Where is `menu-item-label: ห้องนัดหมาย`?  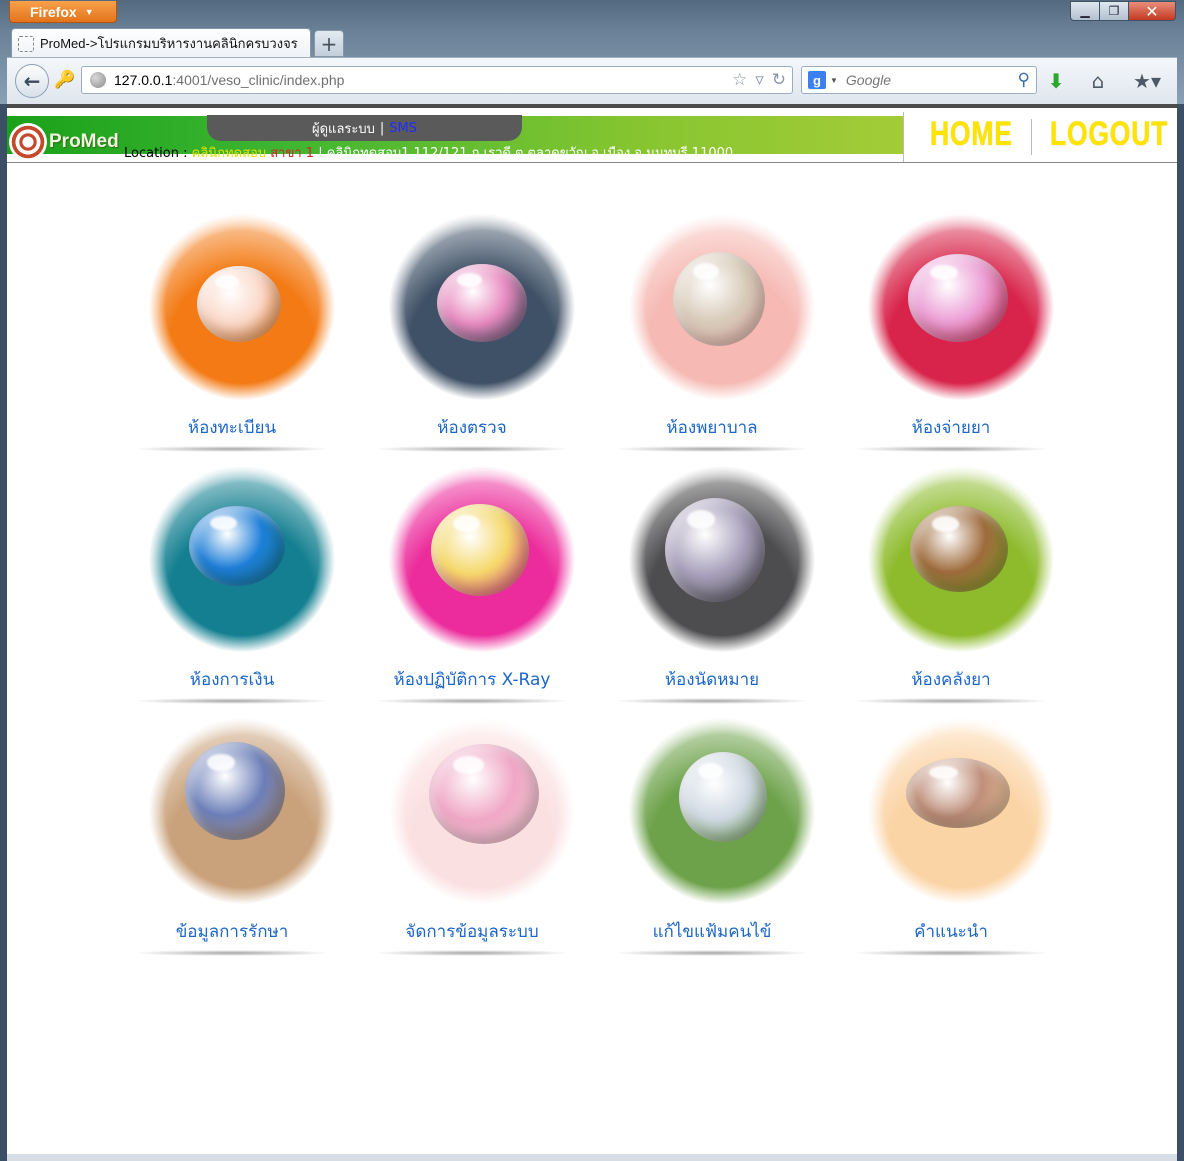
menu-item-label: ห้องนัดหมาย is located at coordinates (712, 679).